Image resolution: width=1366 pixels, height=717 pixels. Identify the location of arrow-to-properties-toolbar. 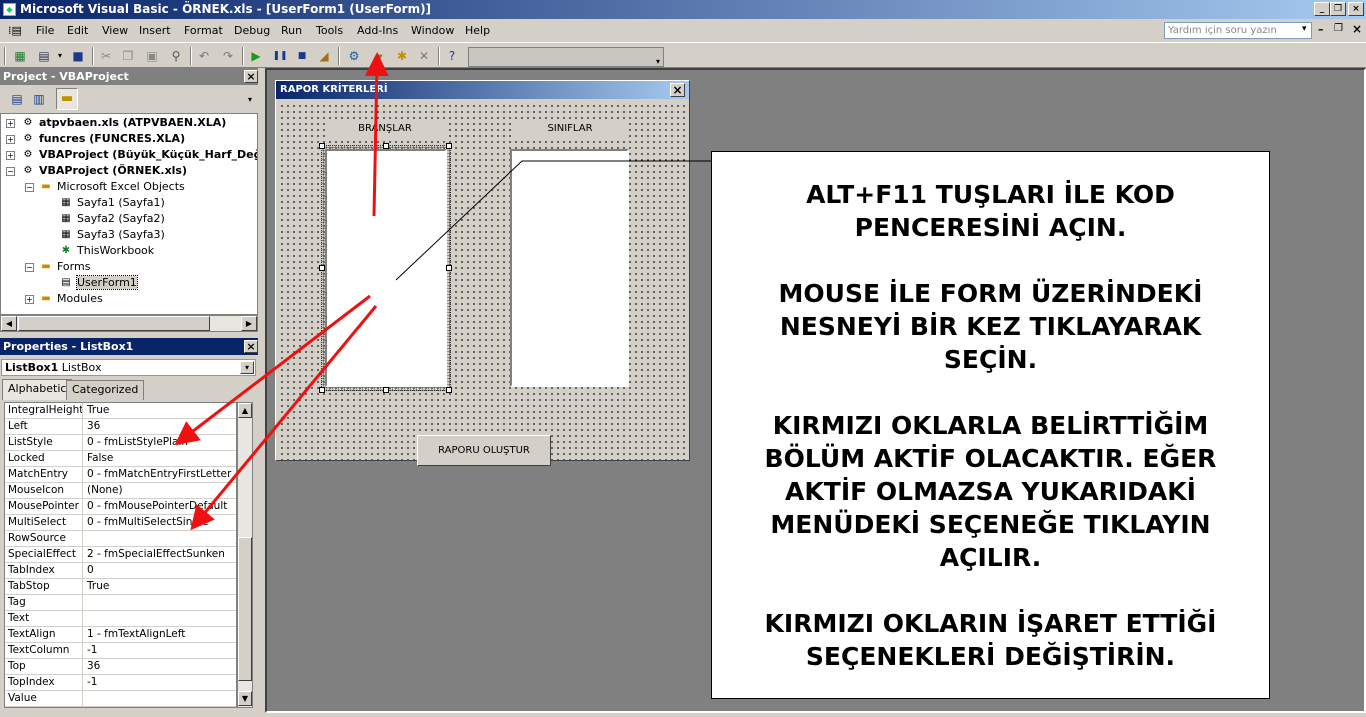
(376, 134).